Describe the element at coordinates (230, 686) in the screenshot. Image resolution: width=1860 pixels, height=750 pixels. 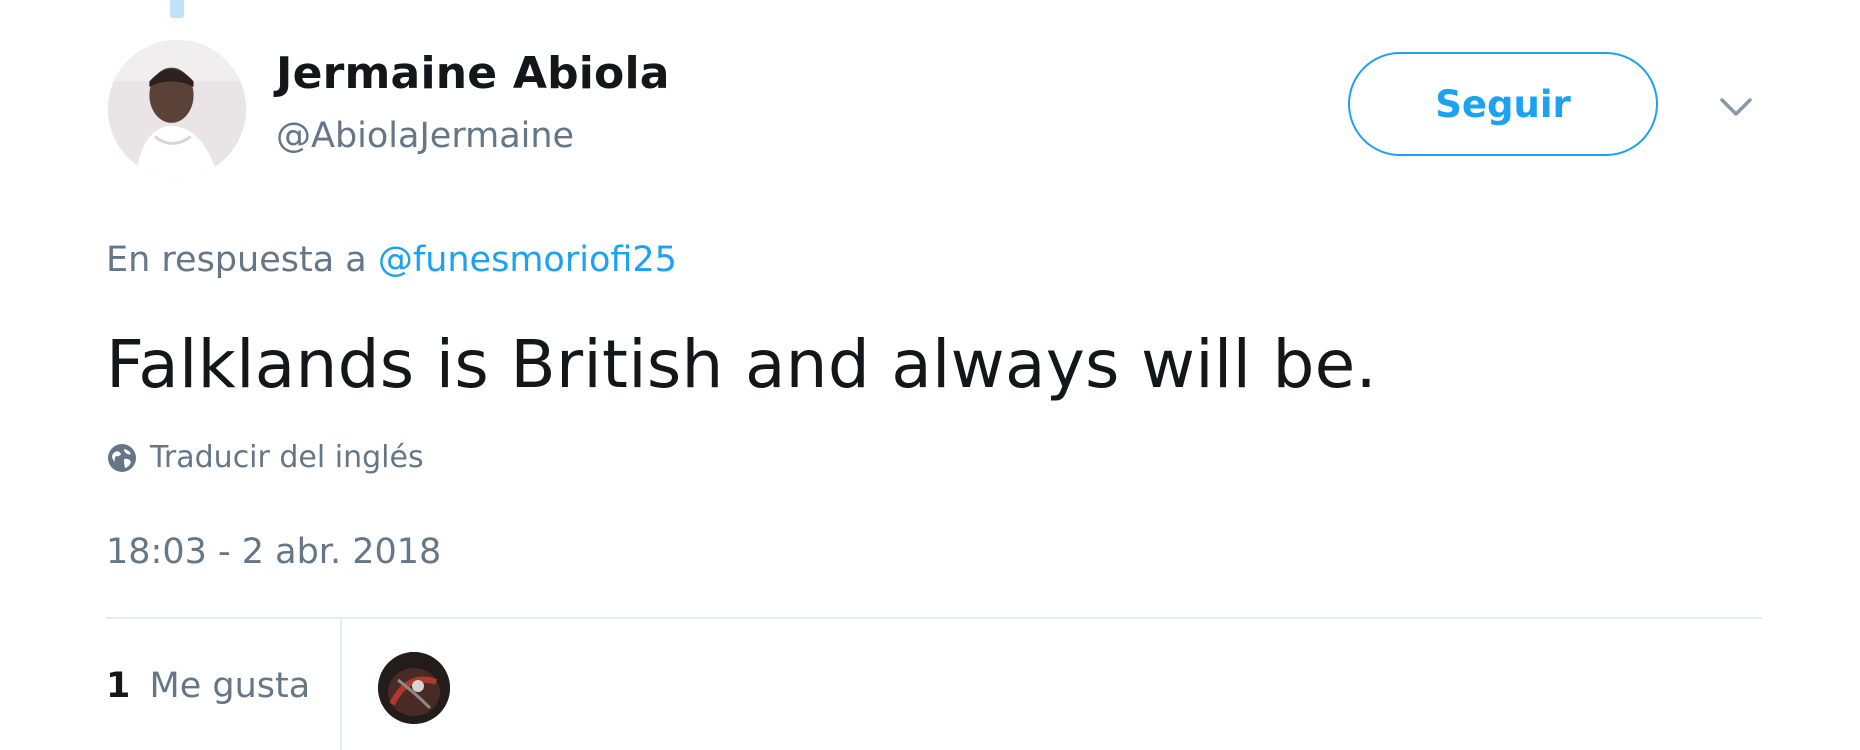
I see `likes-label: Me gusta` at that location.